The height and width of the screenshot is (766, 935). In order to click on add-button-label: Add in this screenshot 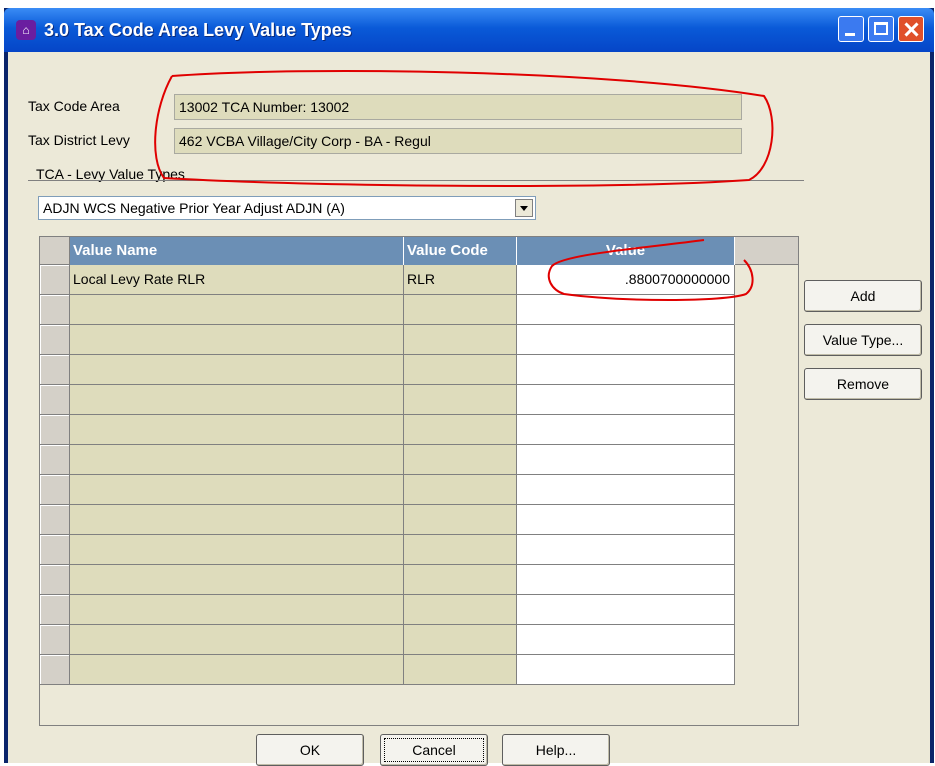, I will do `click(863, 296)`.